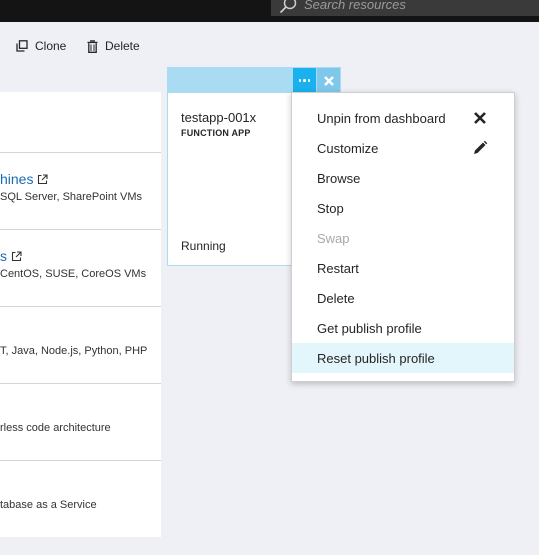  Describe the element at coordinates (376, 358) in the screenshot. I see `menu-item-label: Reset publish profile` at that location.